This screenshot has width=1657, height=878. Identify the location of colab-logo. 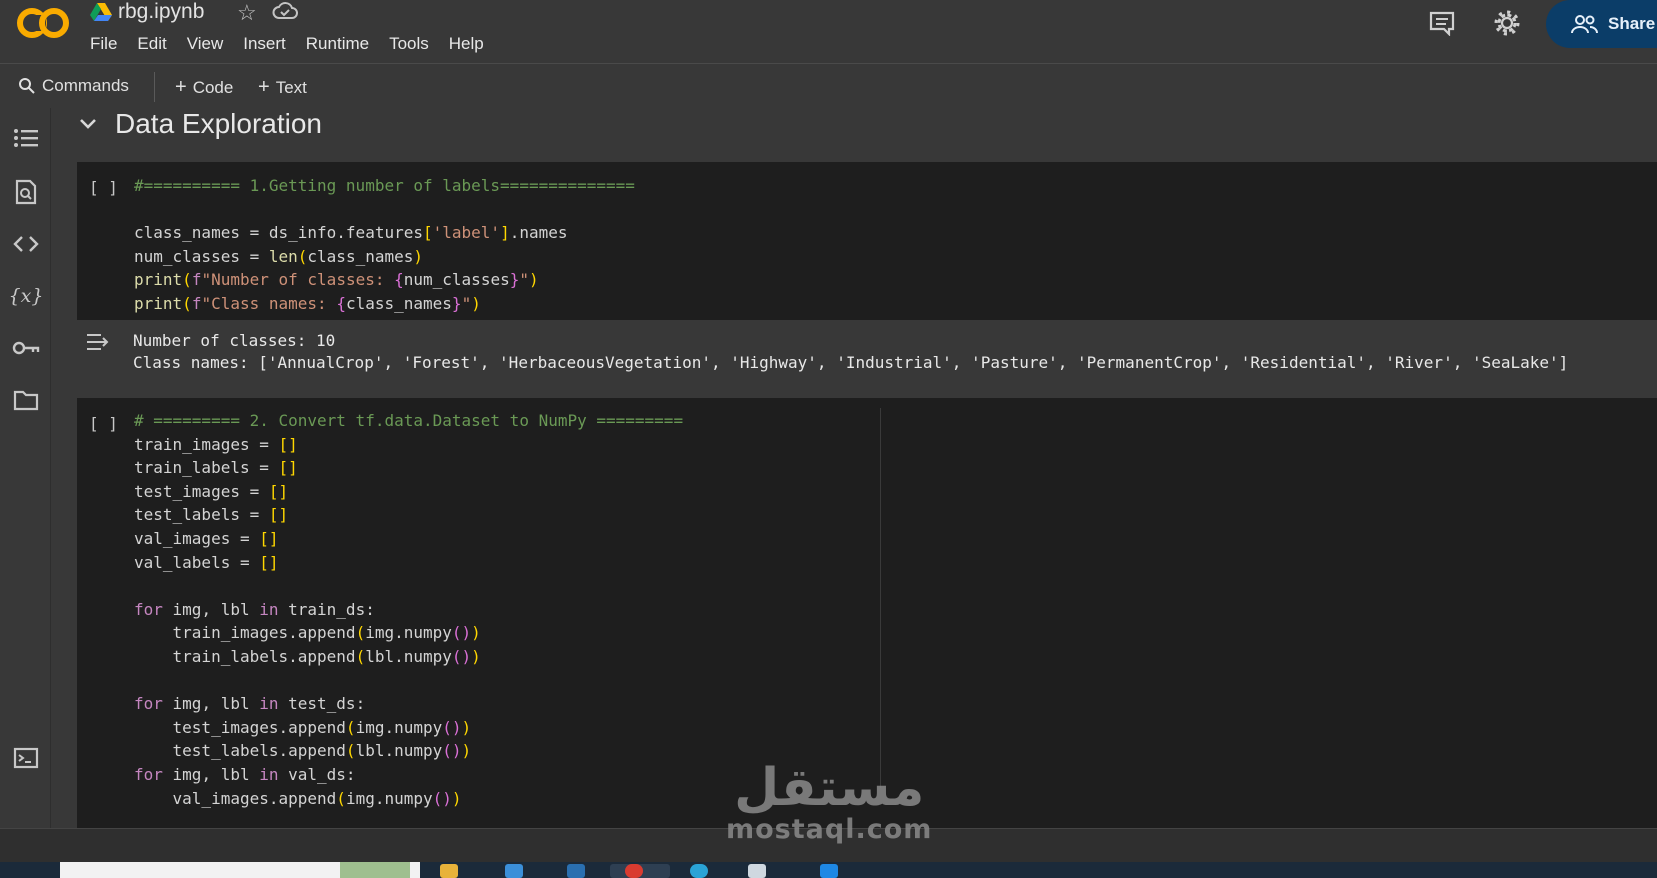
(44, 23).